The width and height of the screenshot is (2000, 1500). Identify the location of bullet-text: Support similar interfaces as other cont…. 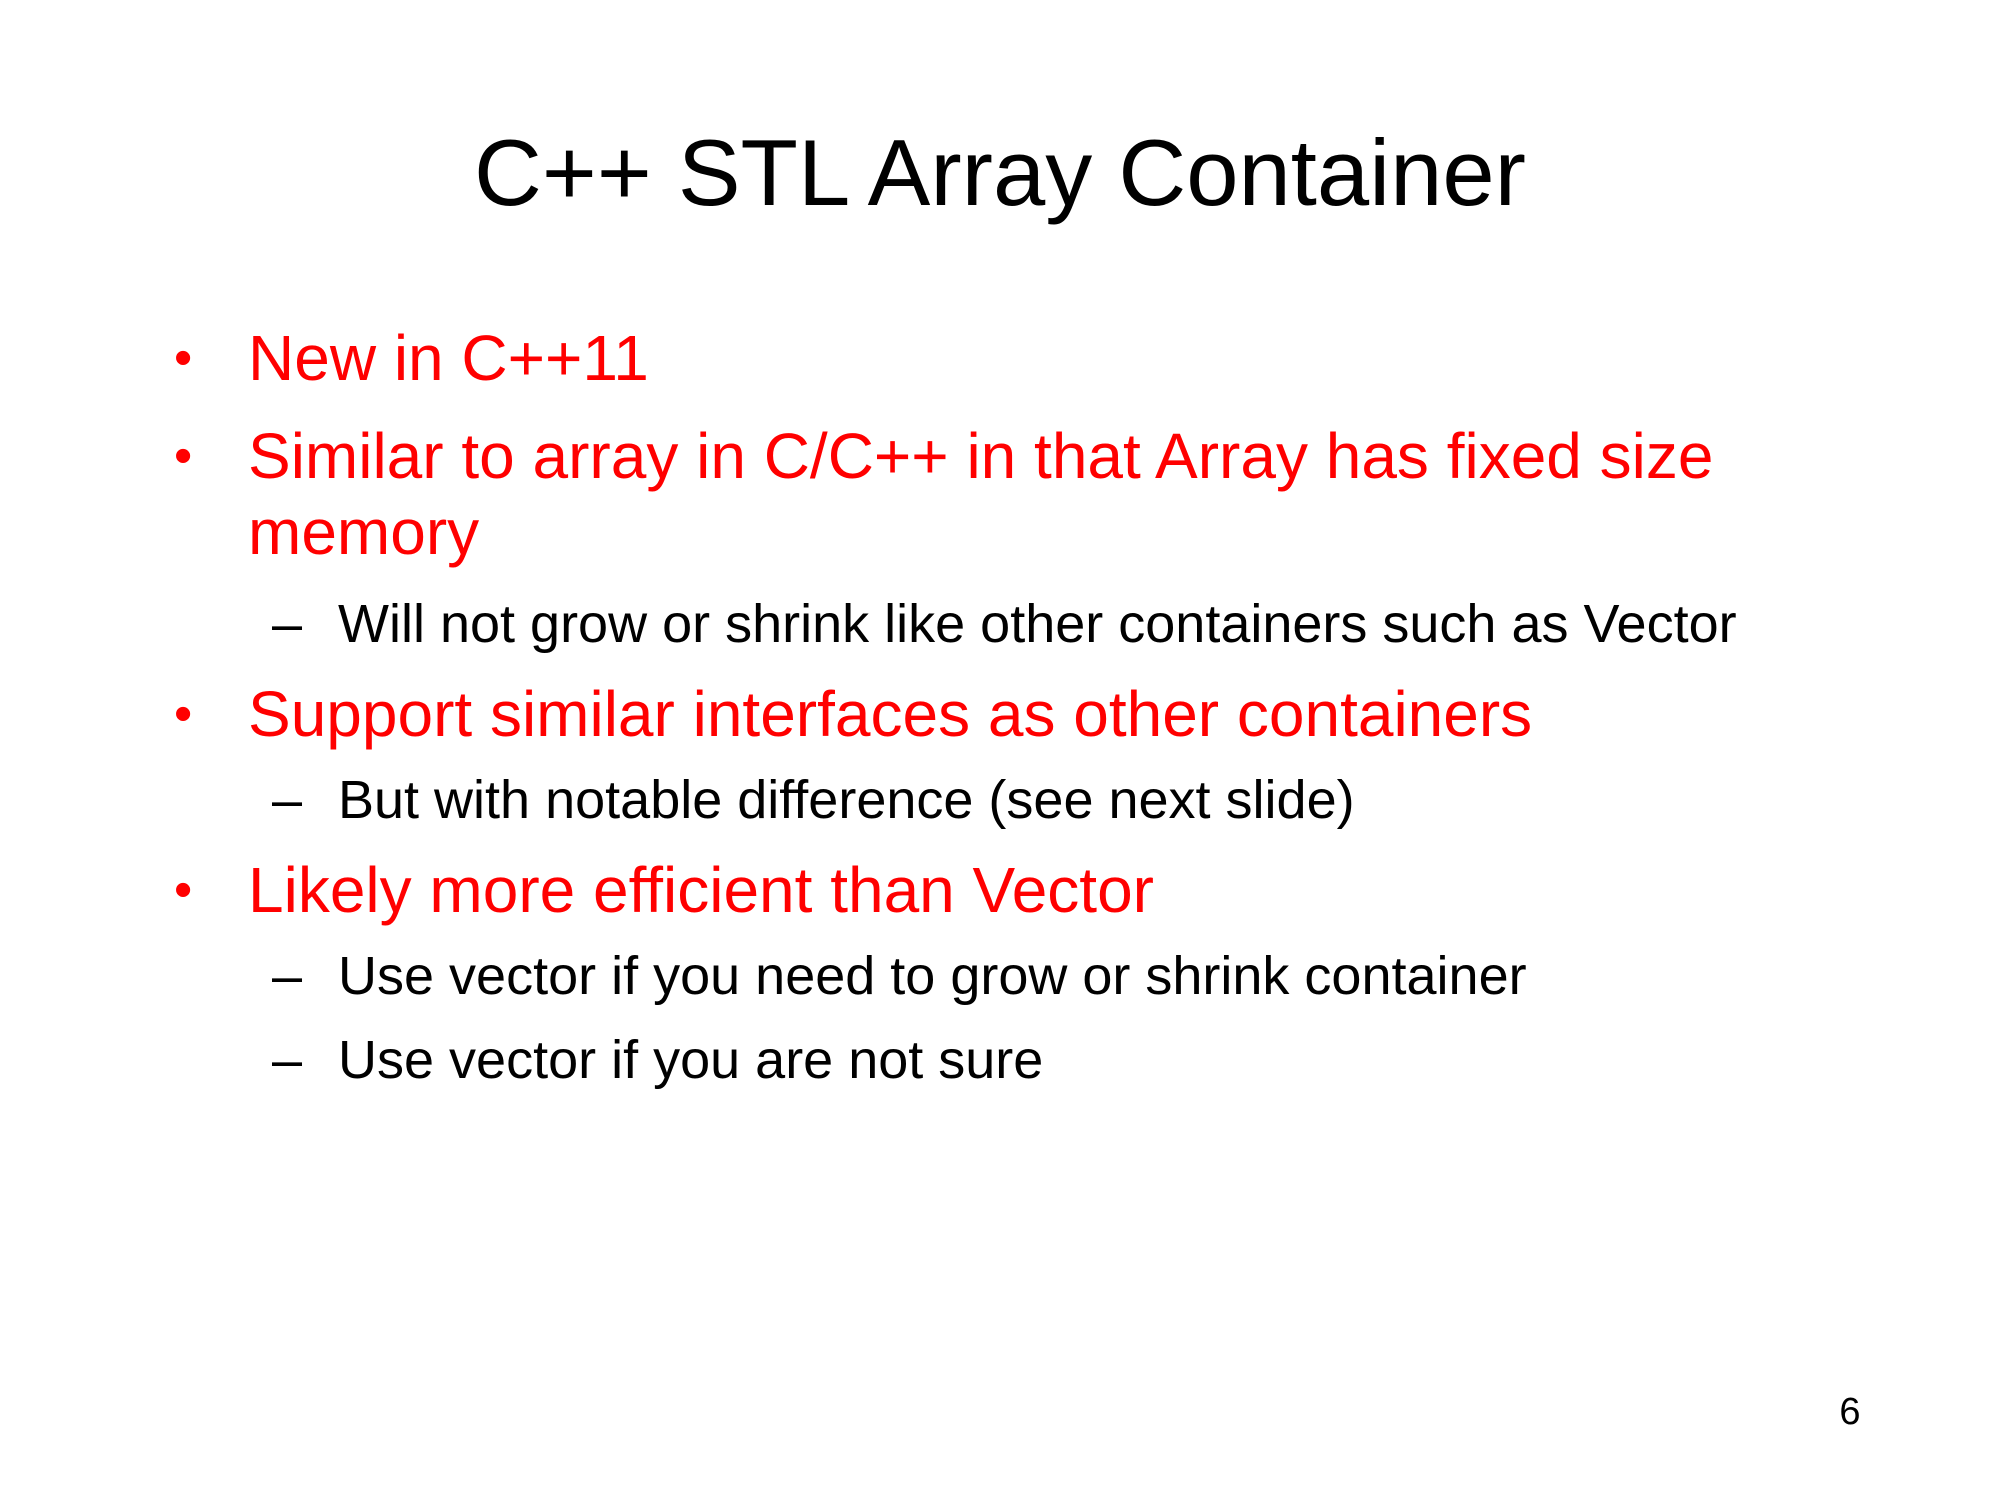
(890, 714).